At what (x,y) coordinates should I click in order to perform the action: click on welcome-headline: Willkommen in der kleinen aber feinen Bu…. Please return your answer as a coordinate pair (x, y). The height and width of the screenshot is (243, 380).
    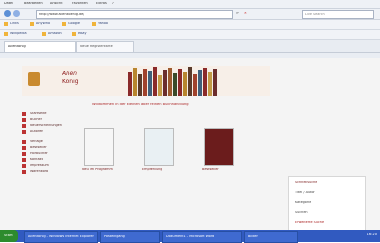
    Looking at the image, I should click on (140, 104).